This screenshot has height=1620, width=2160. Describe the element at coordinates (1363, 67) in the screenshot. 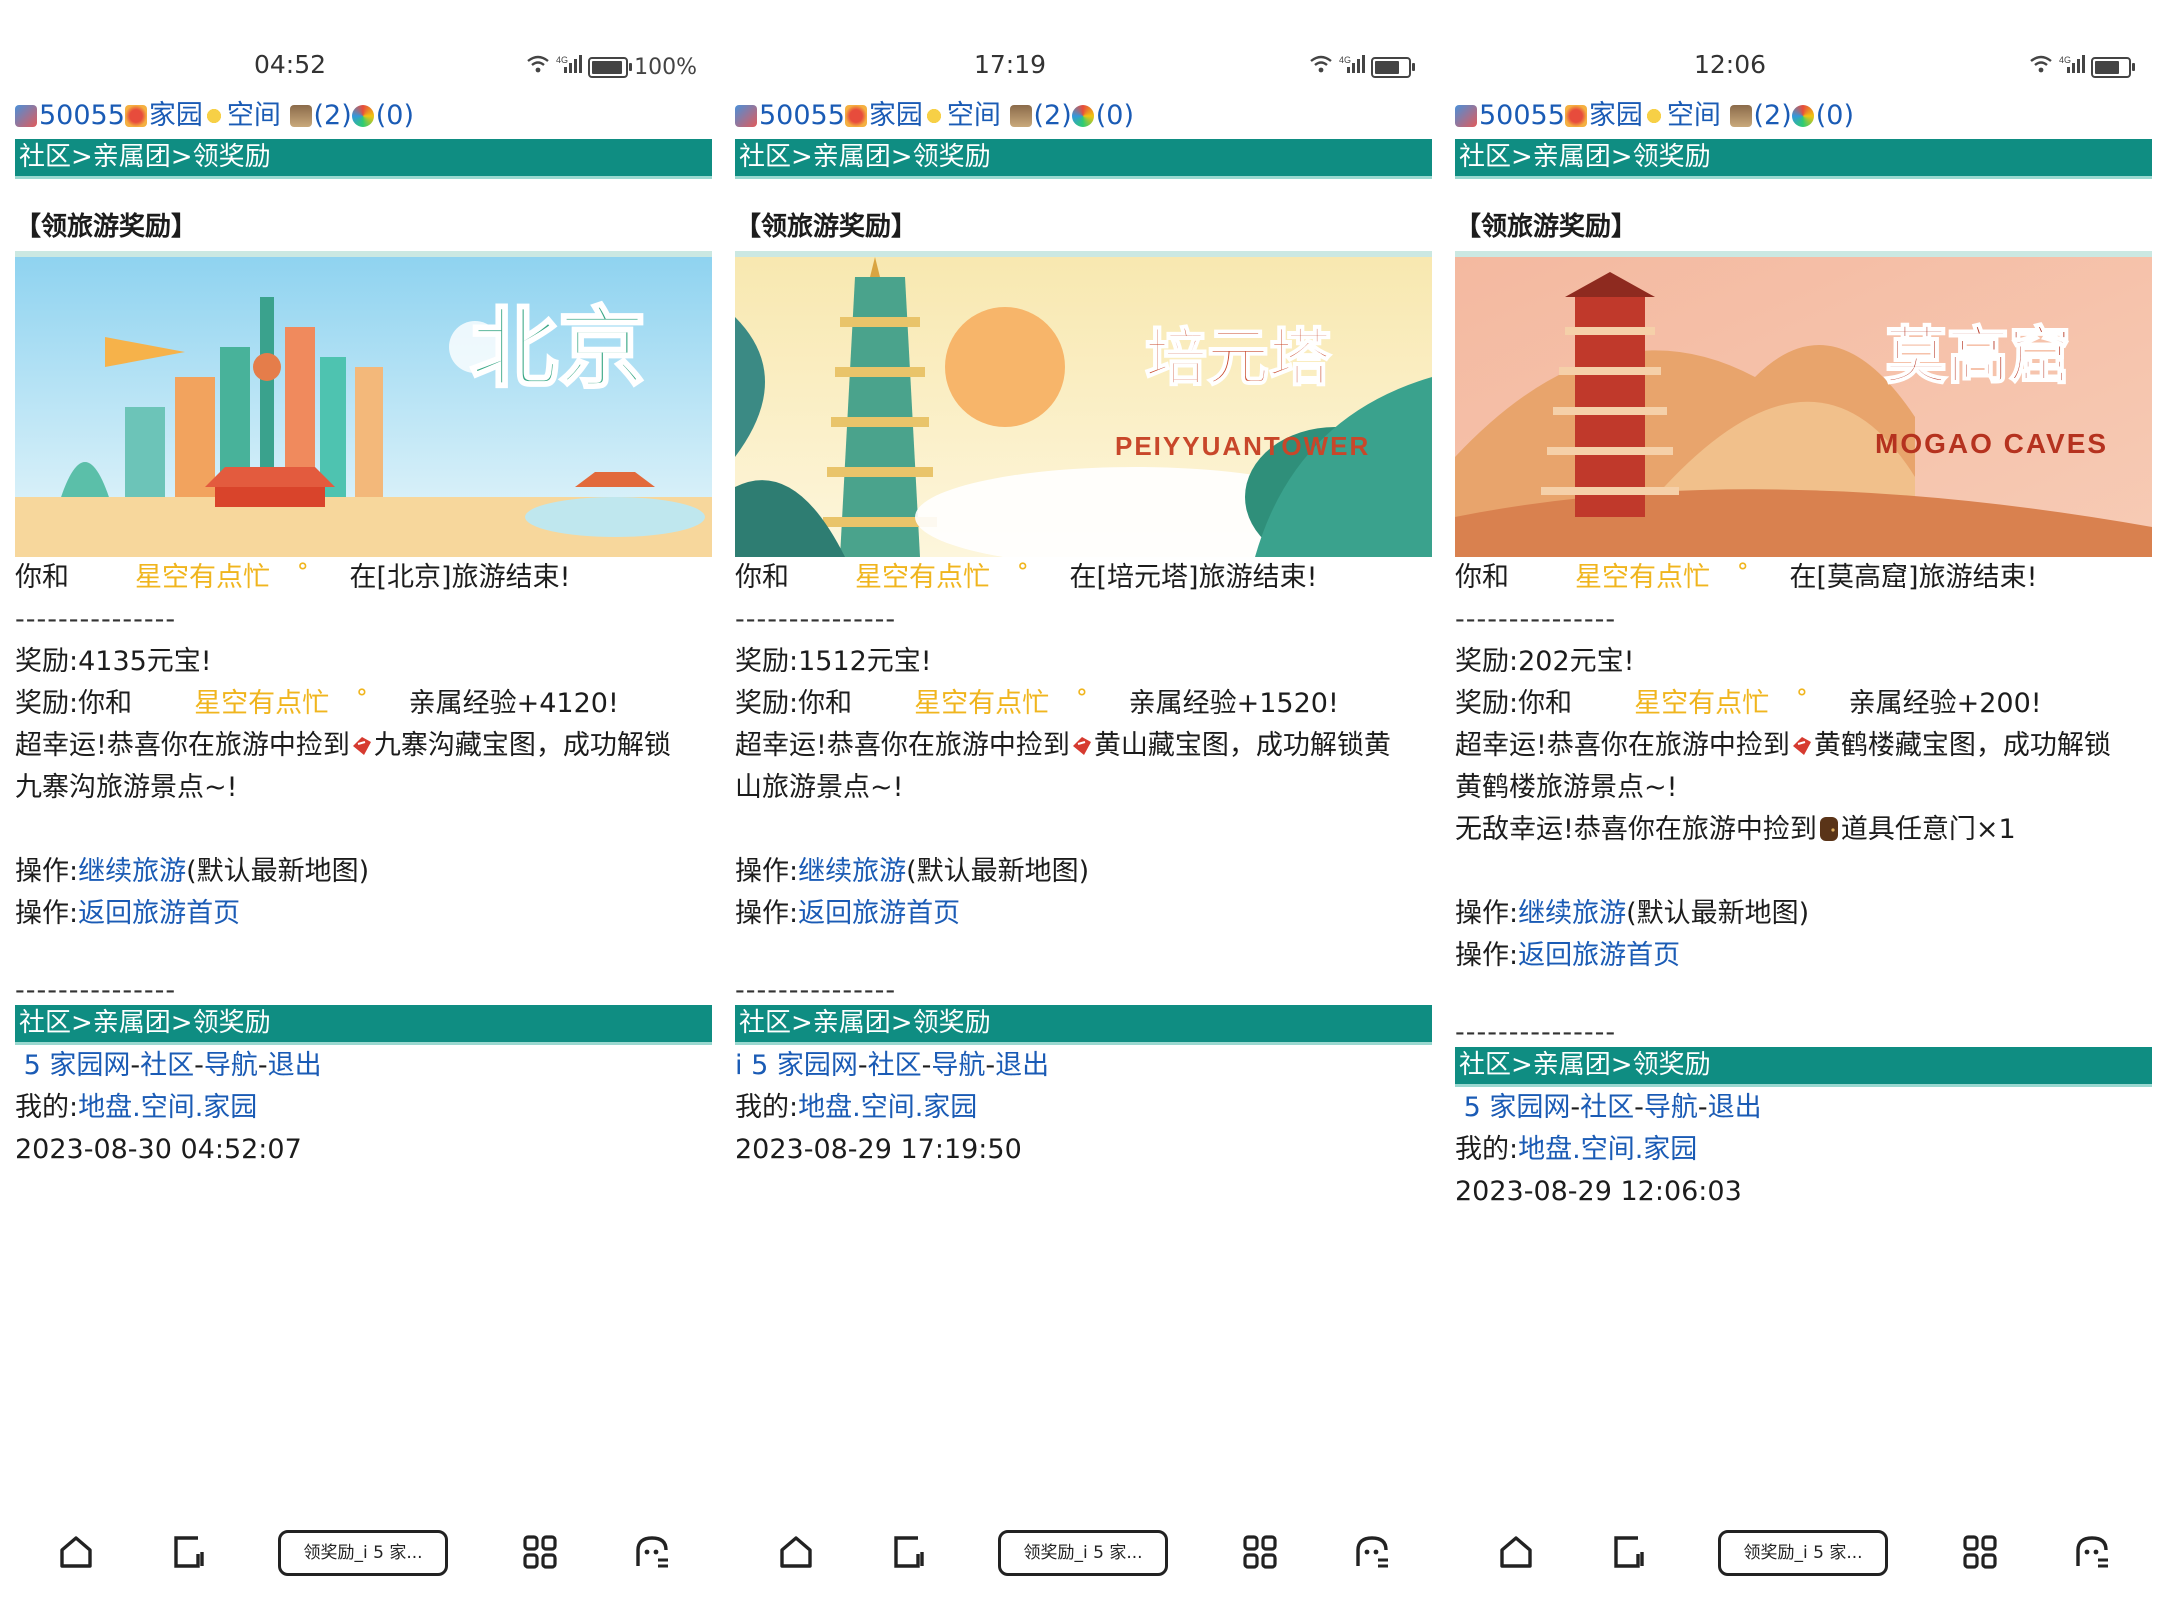

I see `status-icons: 4G` at that location.